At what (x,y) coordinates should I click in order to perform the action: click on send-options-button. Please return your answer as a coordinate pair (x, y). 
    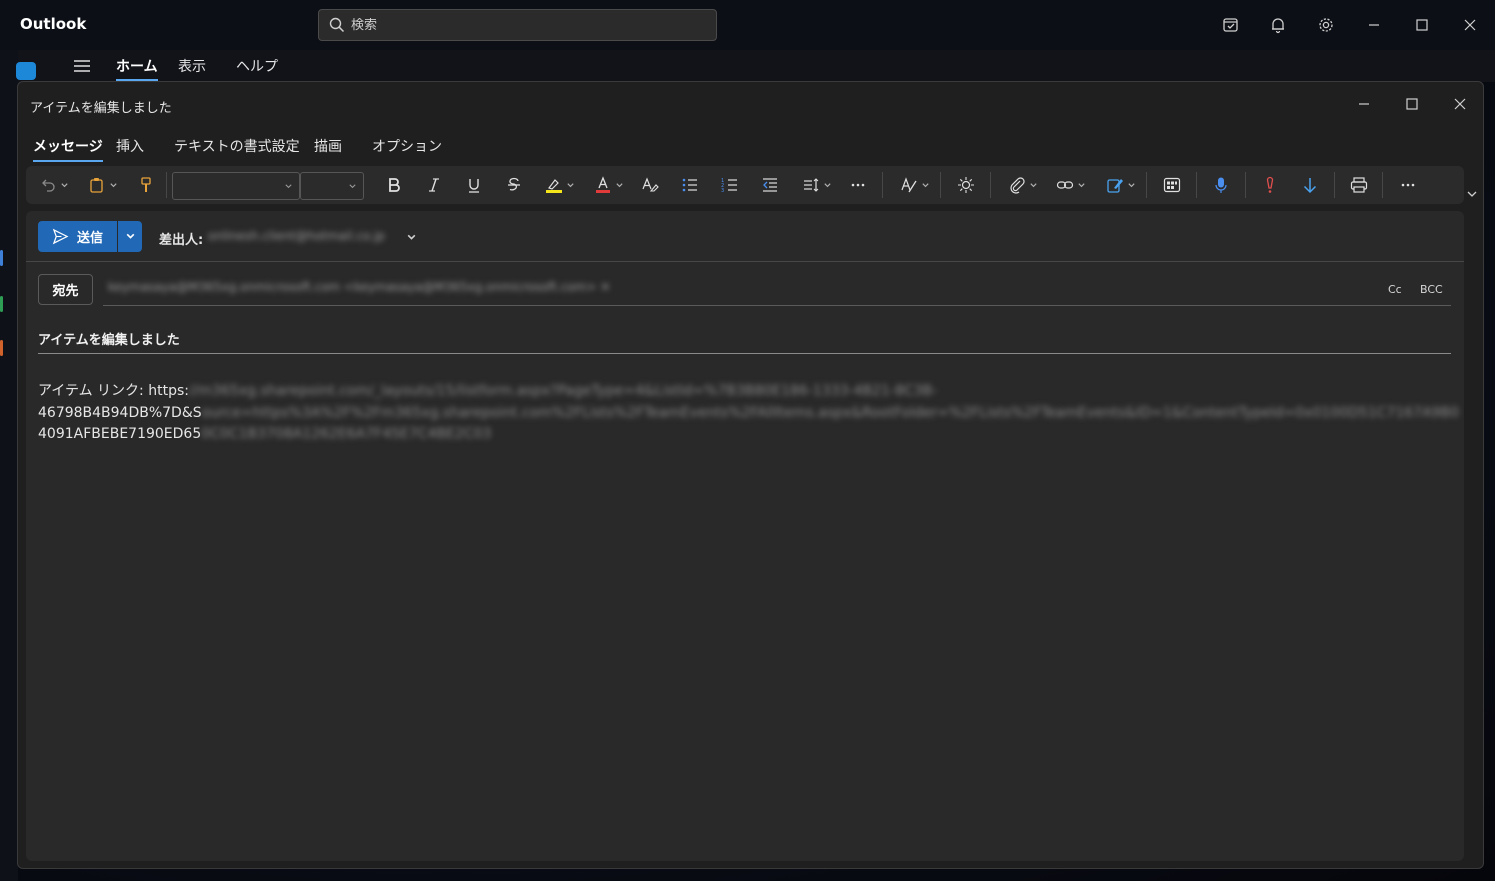
    Looking at the image, I should click on (130, 236).